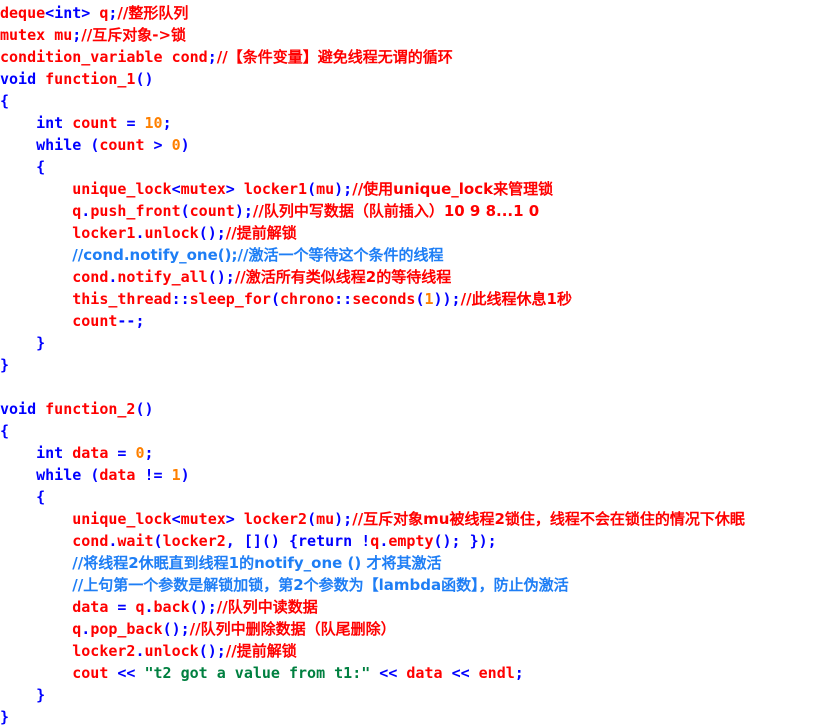  Describe the element at coordinates (407, 629) in the screenshot. I see `code-line: q.pop_back();//队列中删除数据（队尾删除）` at that location.